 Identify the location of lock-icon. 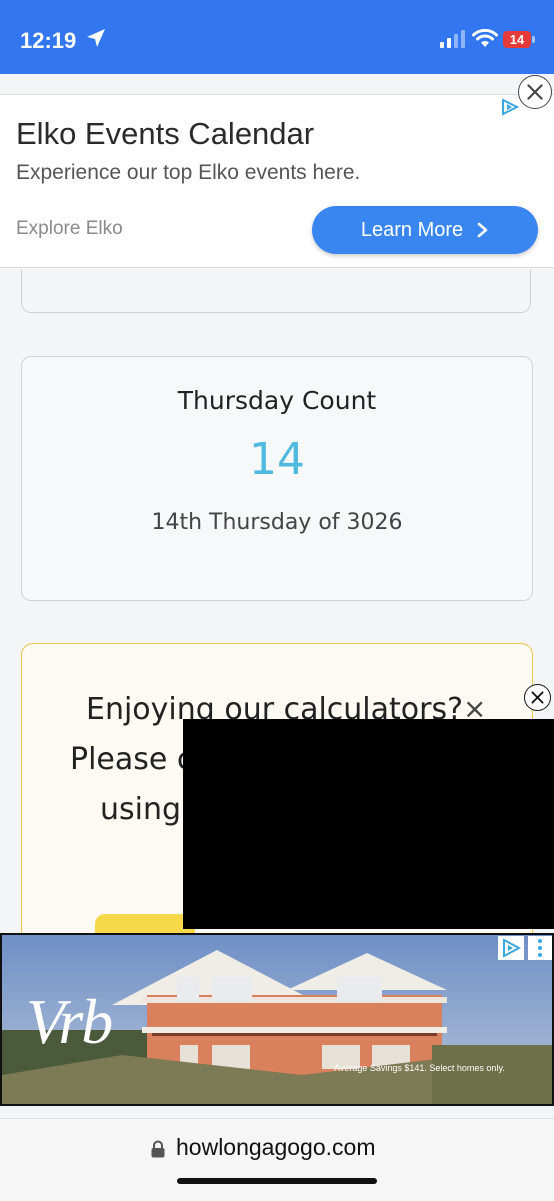
(158, 1149).